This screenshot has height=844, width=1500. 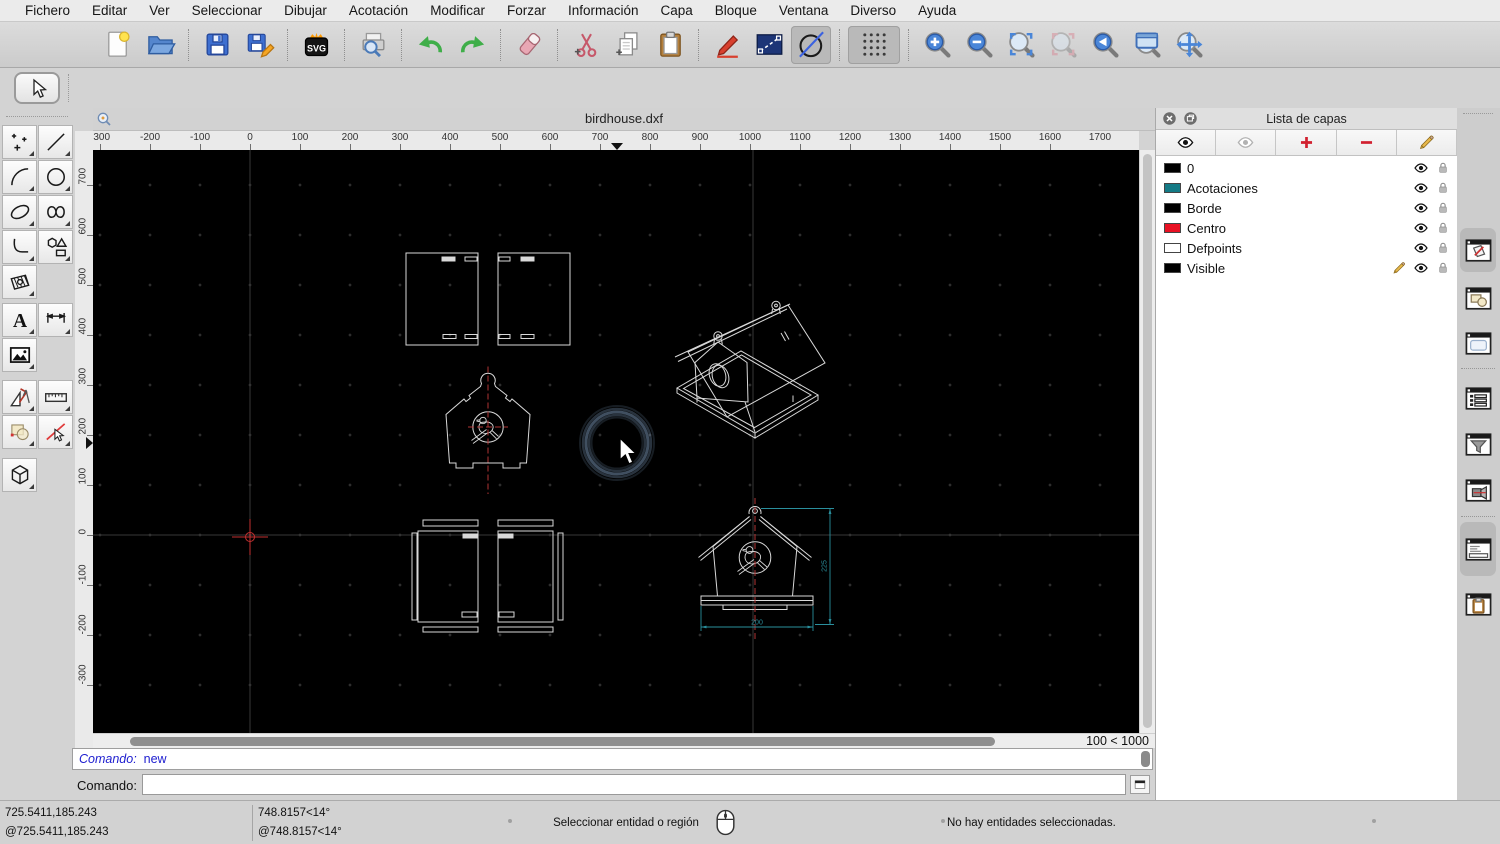 I want to click on image-tool, so click(x=19, y=355).